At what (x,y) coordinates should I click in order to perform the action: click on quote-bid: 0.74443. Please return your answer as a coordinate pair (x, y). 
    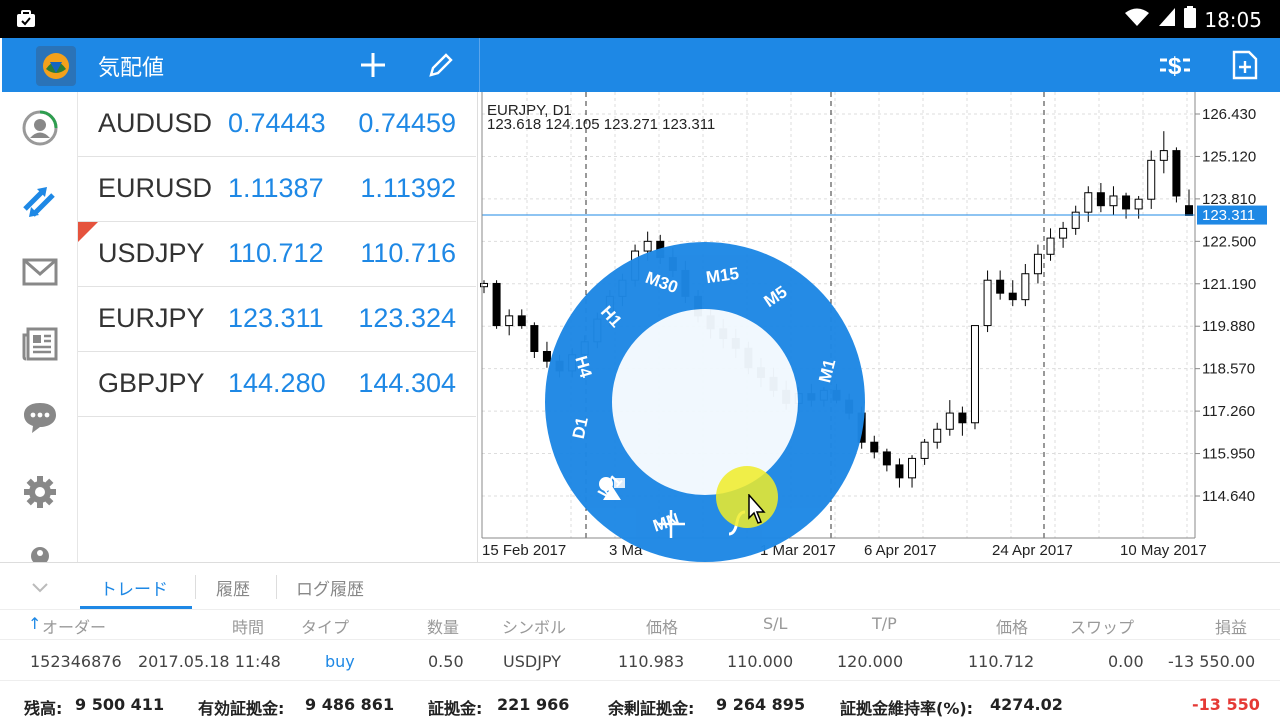
    Looking at the image, I should click on (277, 123).